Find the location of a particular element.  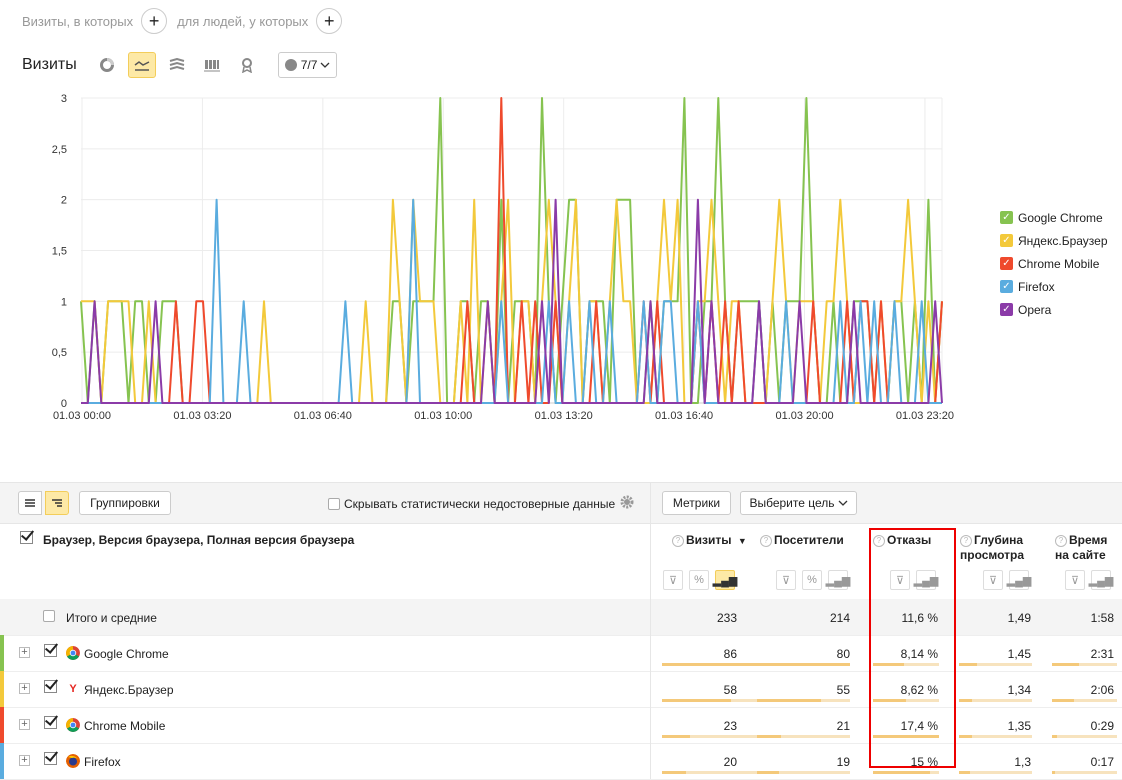

depth-column-header: ? Глубина просмотра is located at coordinates (992, 548).